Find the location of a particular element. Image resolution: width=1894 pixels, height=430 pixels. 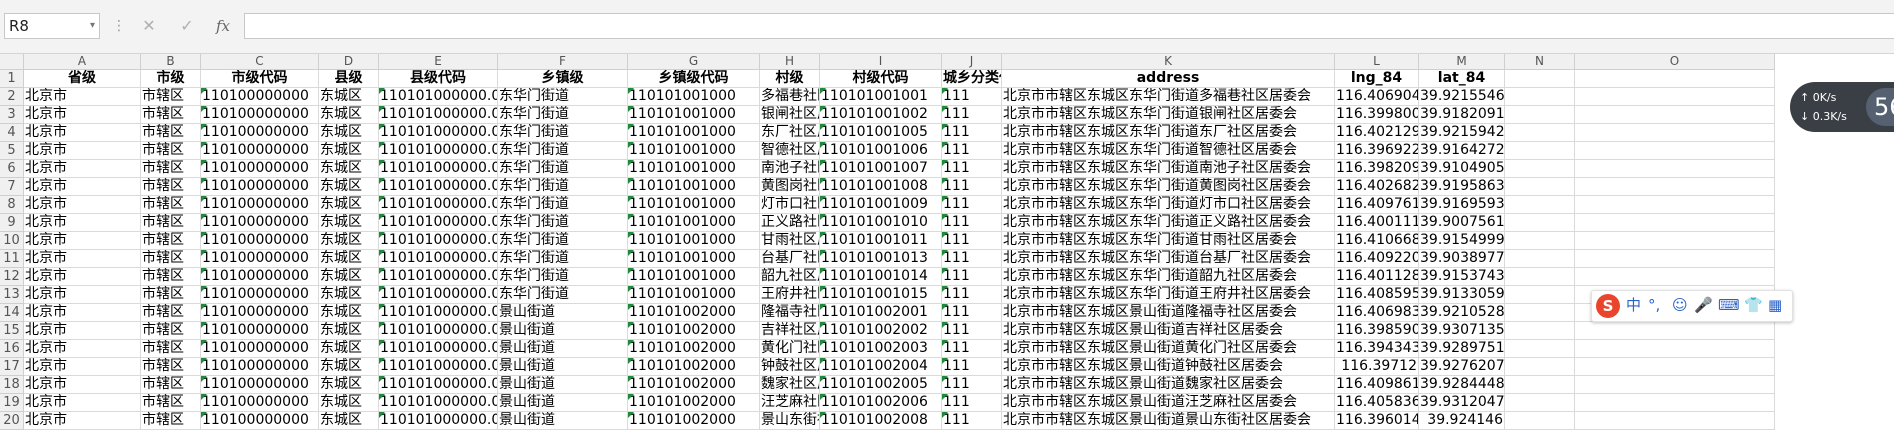

network-speed-widget: ↑ 0K/s ↓ 0.3K/s 56 is located at coordinates (1842, 107).